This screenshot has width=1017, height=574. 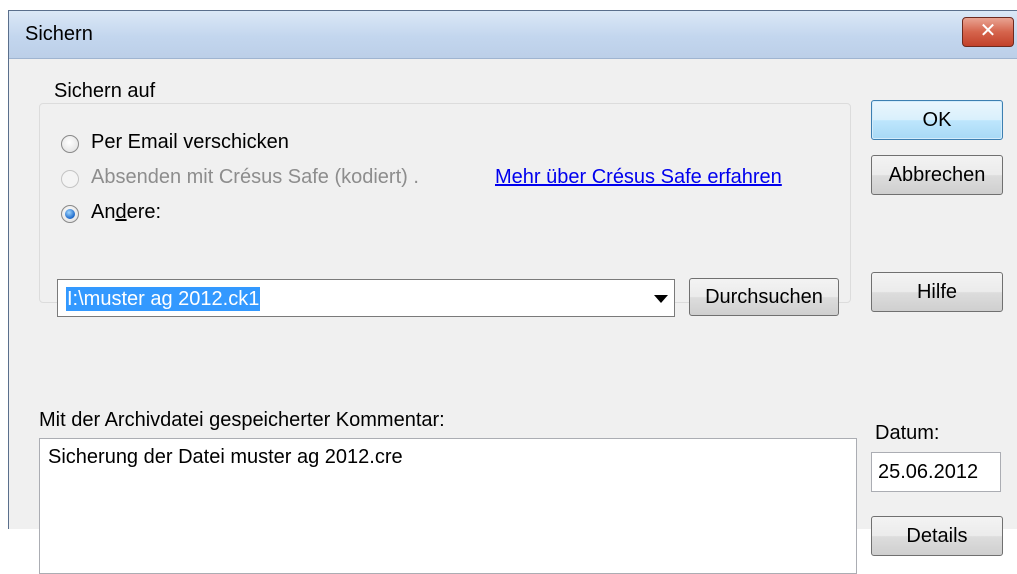 I want to click on help-button: Hilfe, so click(x=937, y=292).